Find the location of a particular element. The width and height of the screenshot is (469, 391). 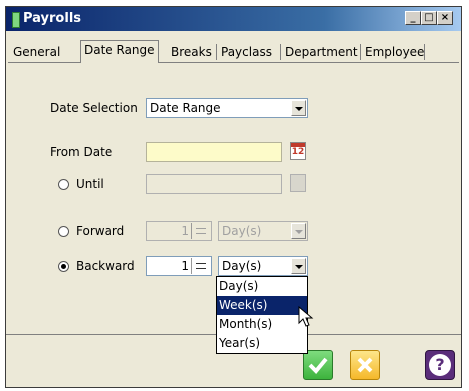

maximize-button: □ is located at coordinates (429, 18).